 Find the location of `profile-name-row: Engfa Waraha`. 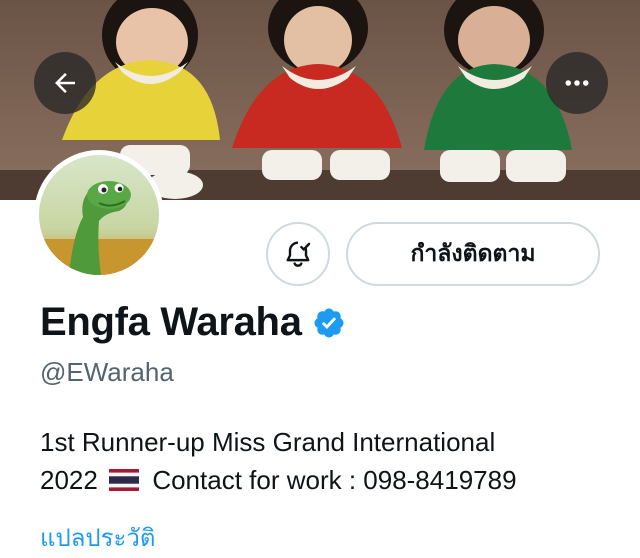

profile-name-row: Engfa Waraha is located at coordinates (193, 322).